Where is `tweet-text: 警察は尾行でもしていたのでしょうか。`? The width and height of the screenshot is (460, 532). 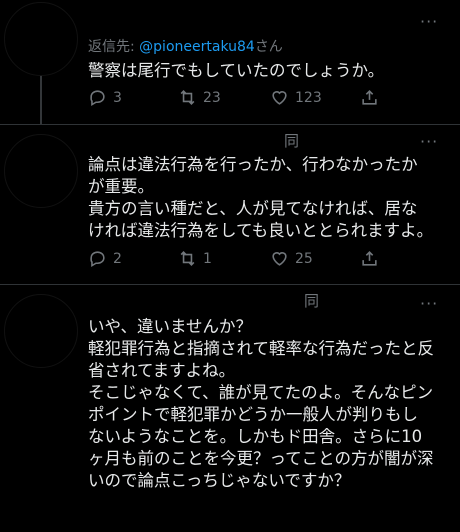
tweet-text: 警察は尾行でもしていたのでしょうか。 is located at coordinates (236, 70).